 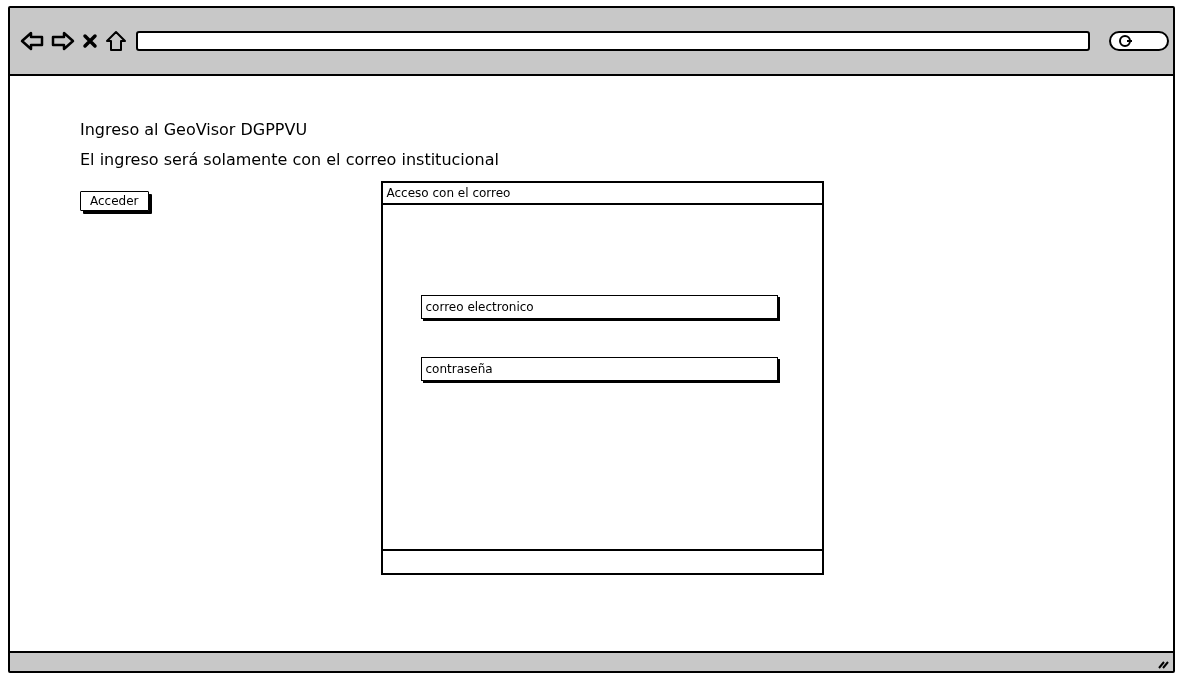 I want to click on home-icon, so click(x=116, y=41).